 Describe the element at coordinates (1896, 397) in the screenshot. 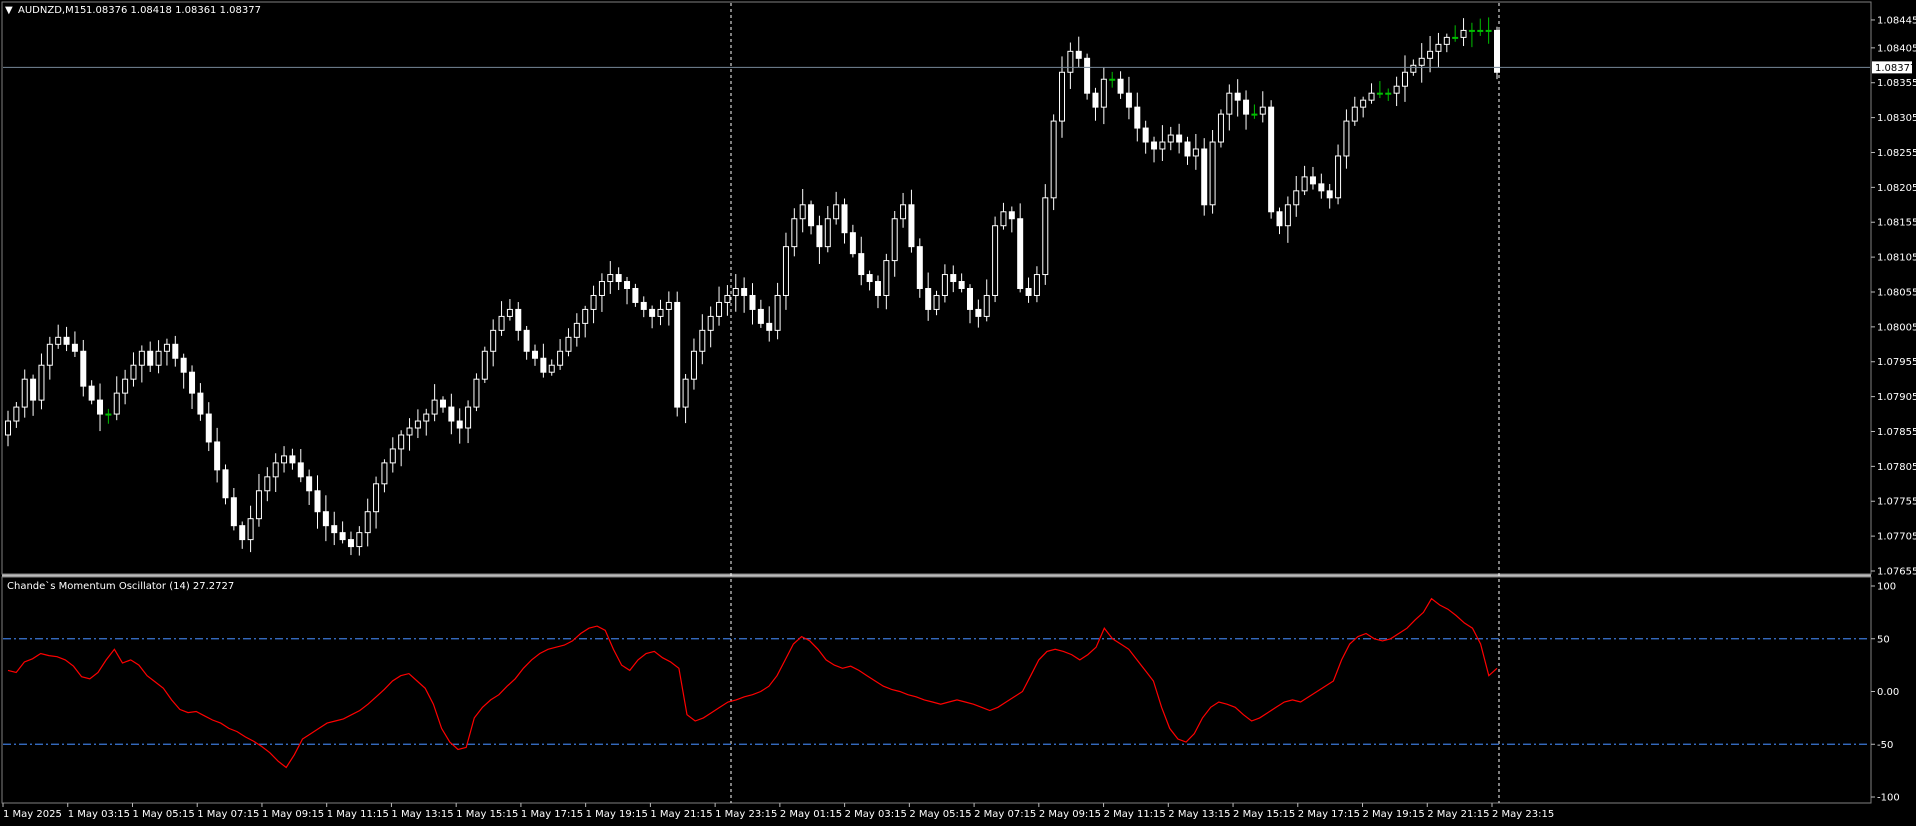

I see `price-y-tick-label: 1.07905` at that location.